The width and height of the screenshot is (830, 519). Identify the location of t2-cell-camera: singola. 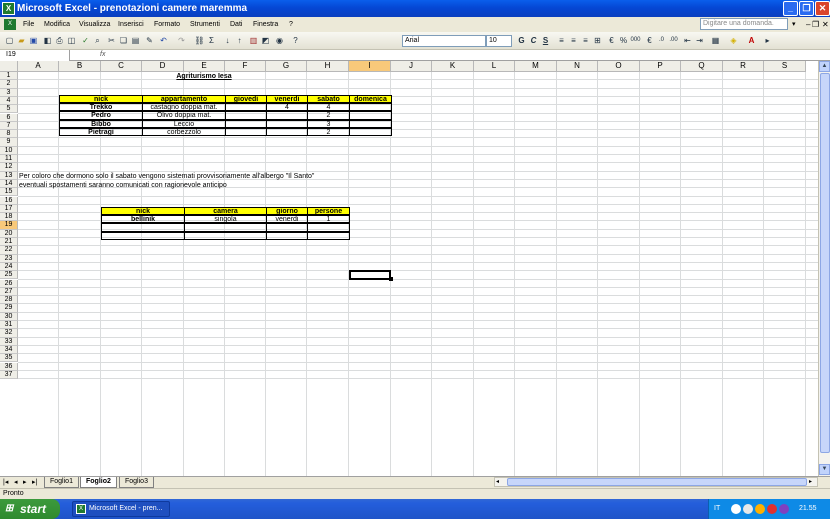
(225, 219).